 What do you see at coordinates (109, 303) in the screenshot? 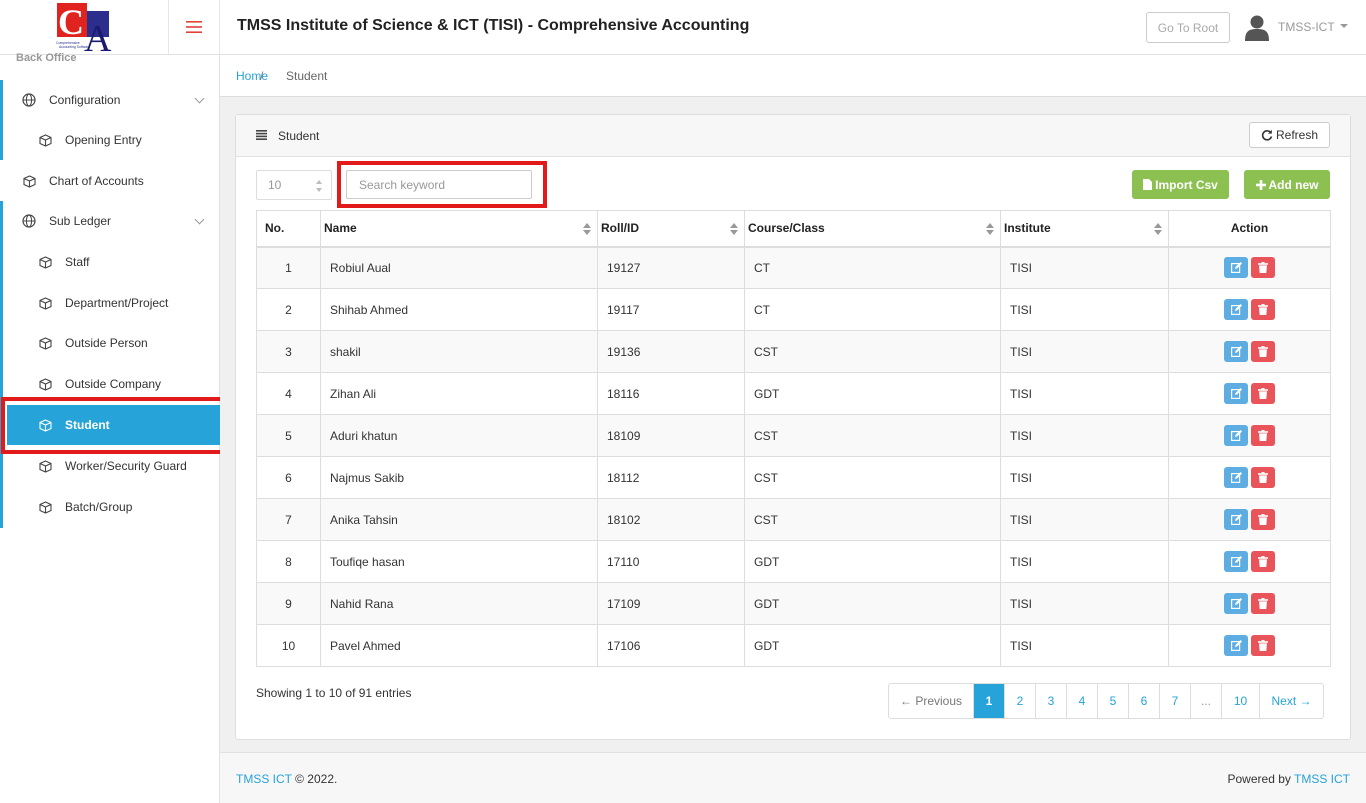
I see `sidebar-item-department-project: Department/Project` at bounding box center [109, 303].